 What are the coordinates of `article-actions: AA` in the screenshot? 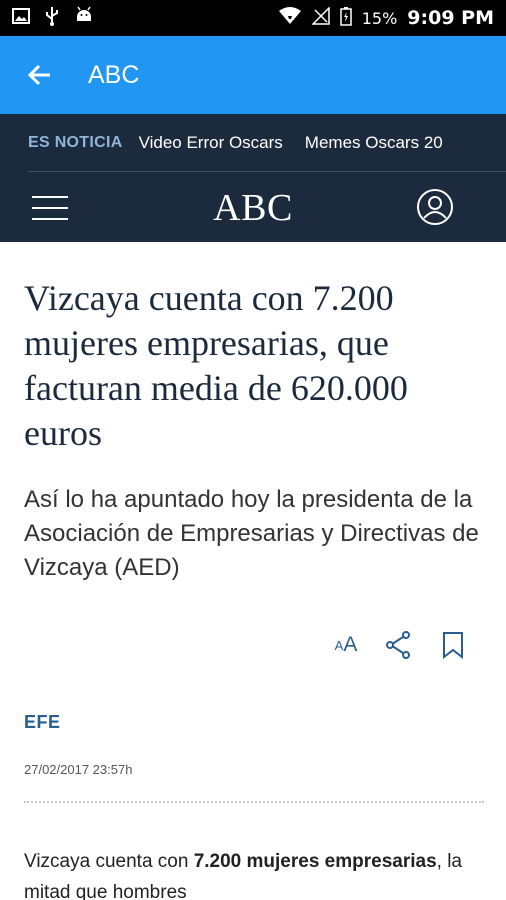 It's located at (253, 646).